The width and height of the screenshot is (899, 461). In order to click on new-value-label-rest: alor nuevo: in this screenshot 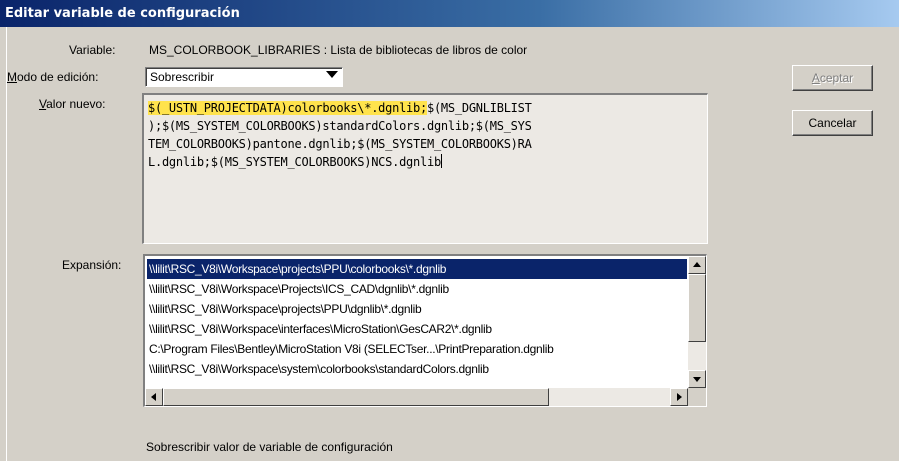, I will do `click(76, 104)`.